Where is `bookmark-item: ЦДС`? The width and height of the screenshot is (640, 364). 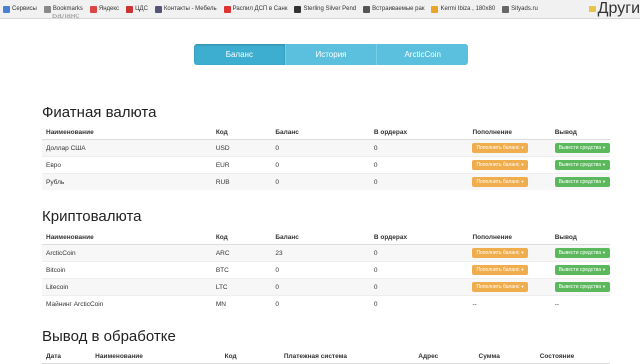
bookmark-item: ЦДС is located at coordinates (137, 9).